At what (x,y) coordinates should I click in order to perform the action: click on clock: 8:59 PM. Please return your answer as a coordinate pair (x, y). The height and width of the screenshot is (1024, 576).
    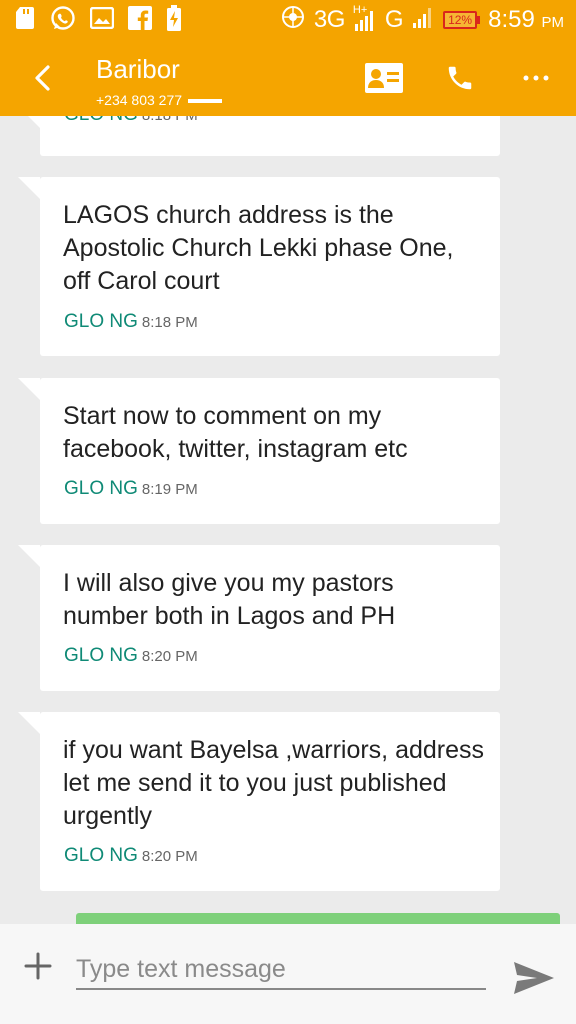
    Looking at the image, I should click on (526, 20).